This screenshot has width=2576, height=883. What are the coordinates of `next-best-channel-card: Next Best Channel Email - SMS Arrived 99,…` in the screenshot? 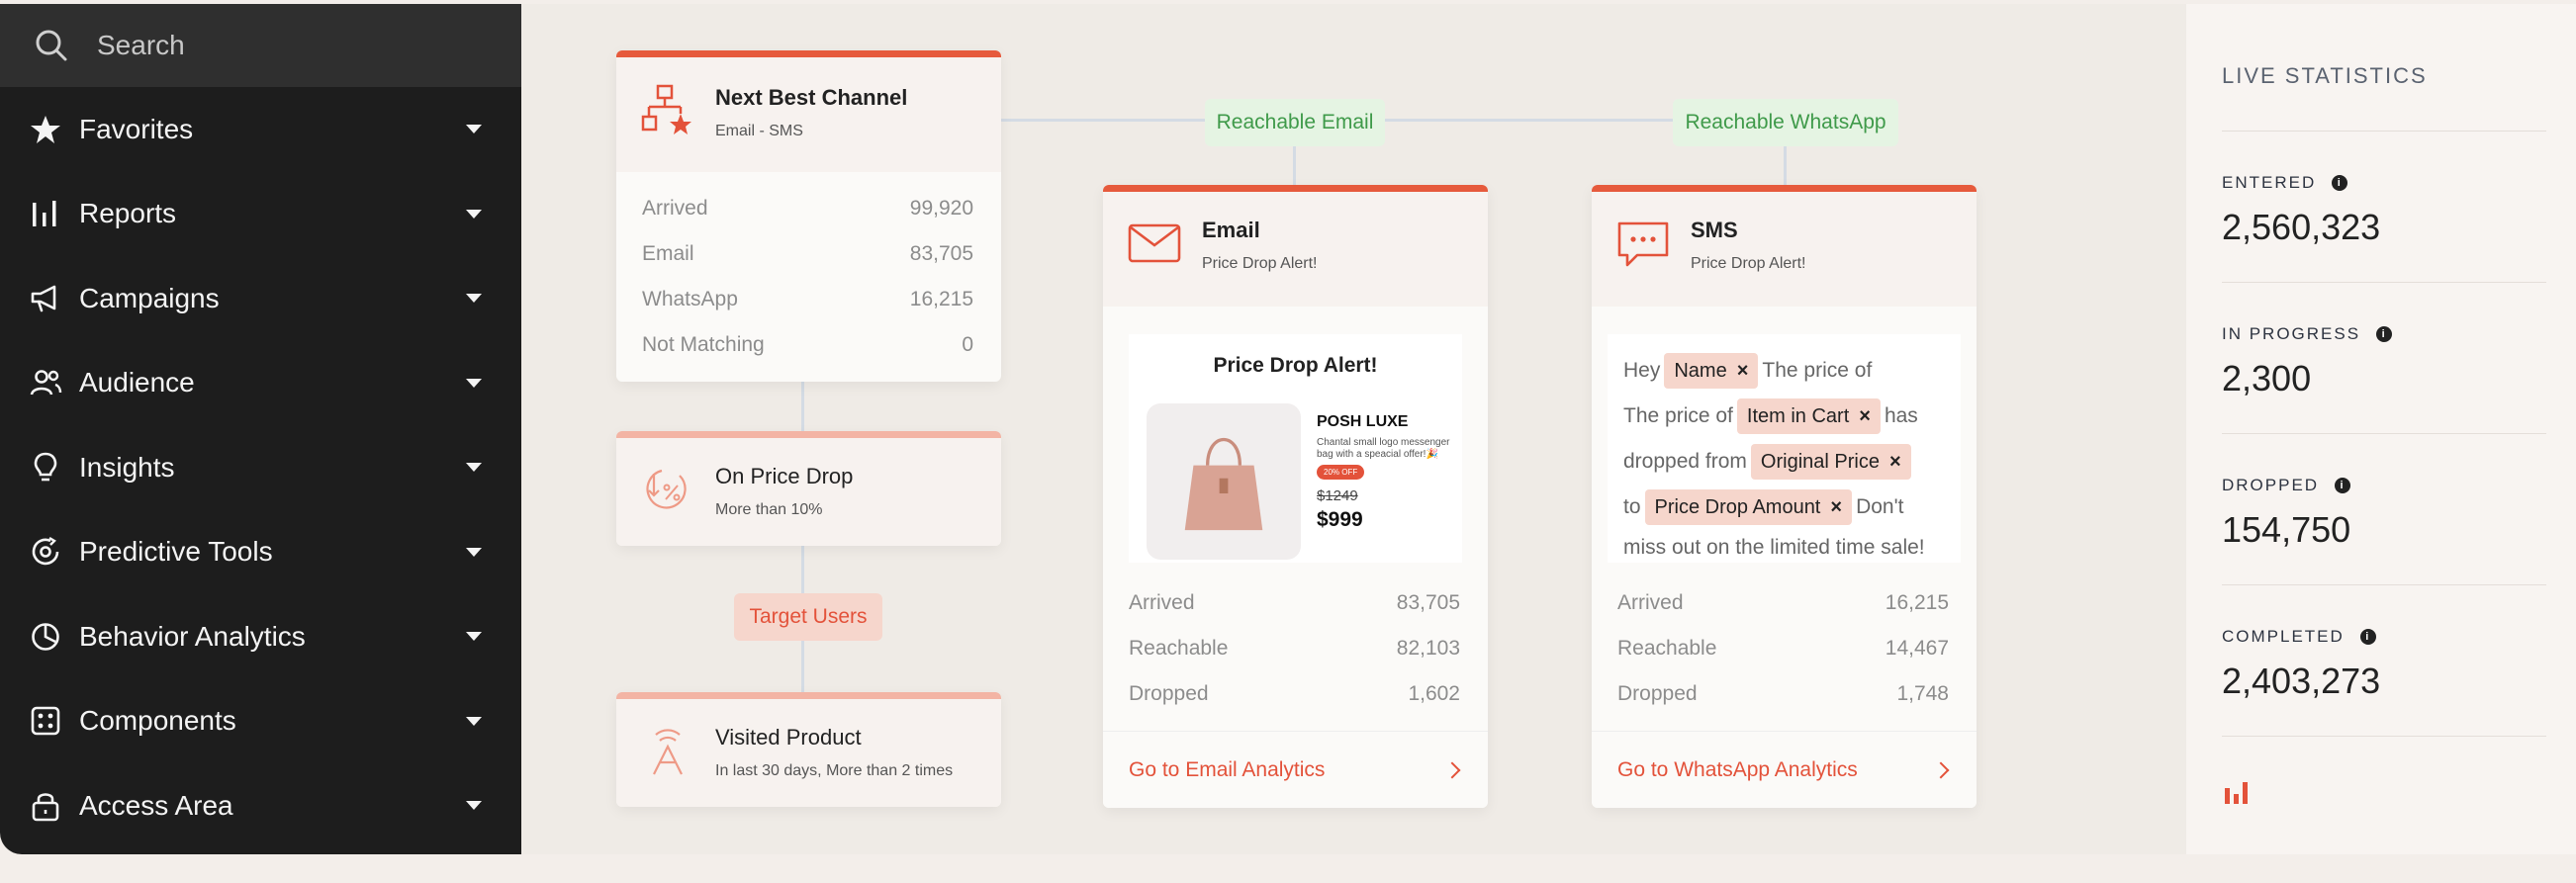 It's located at (808, 216).